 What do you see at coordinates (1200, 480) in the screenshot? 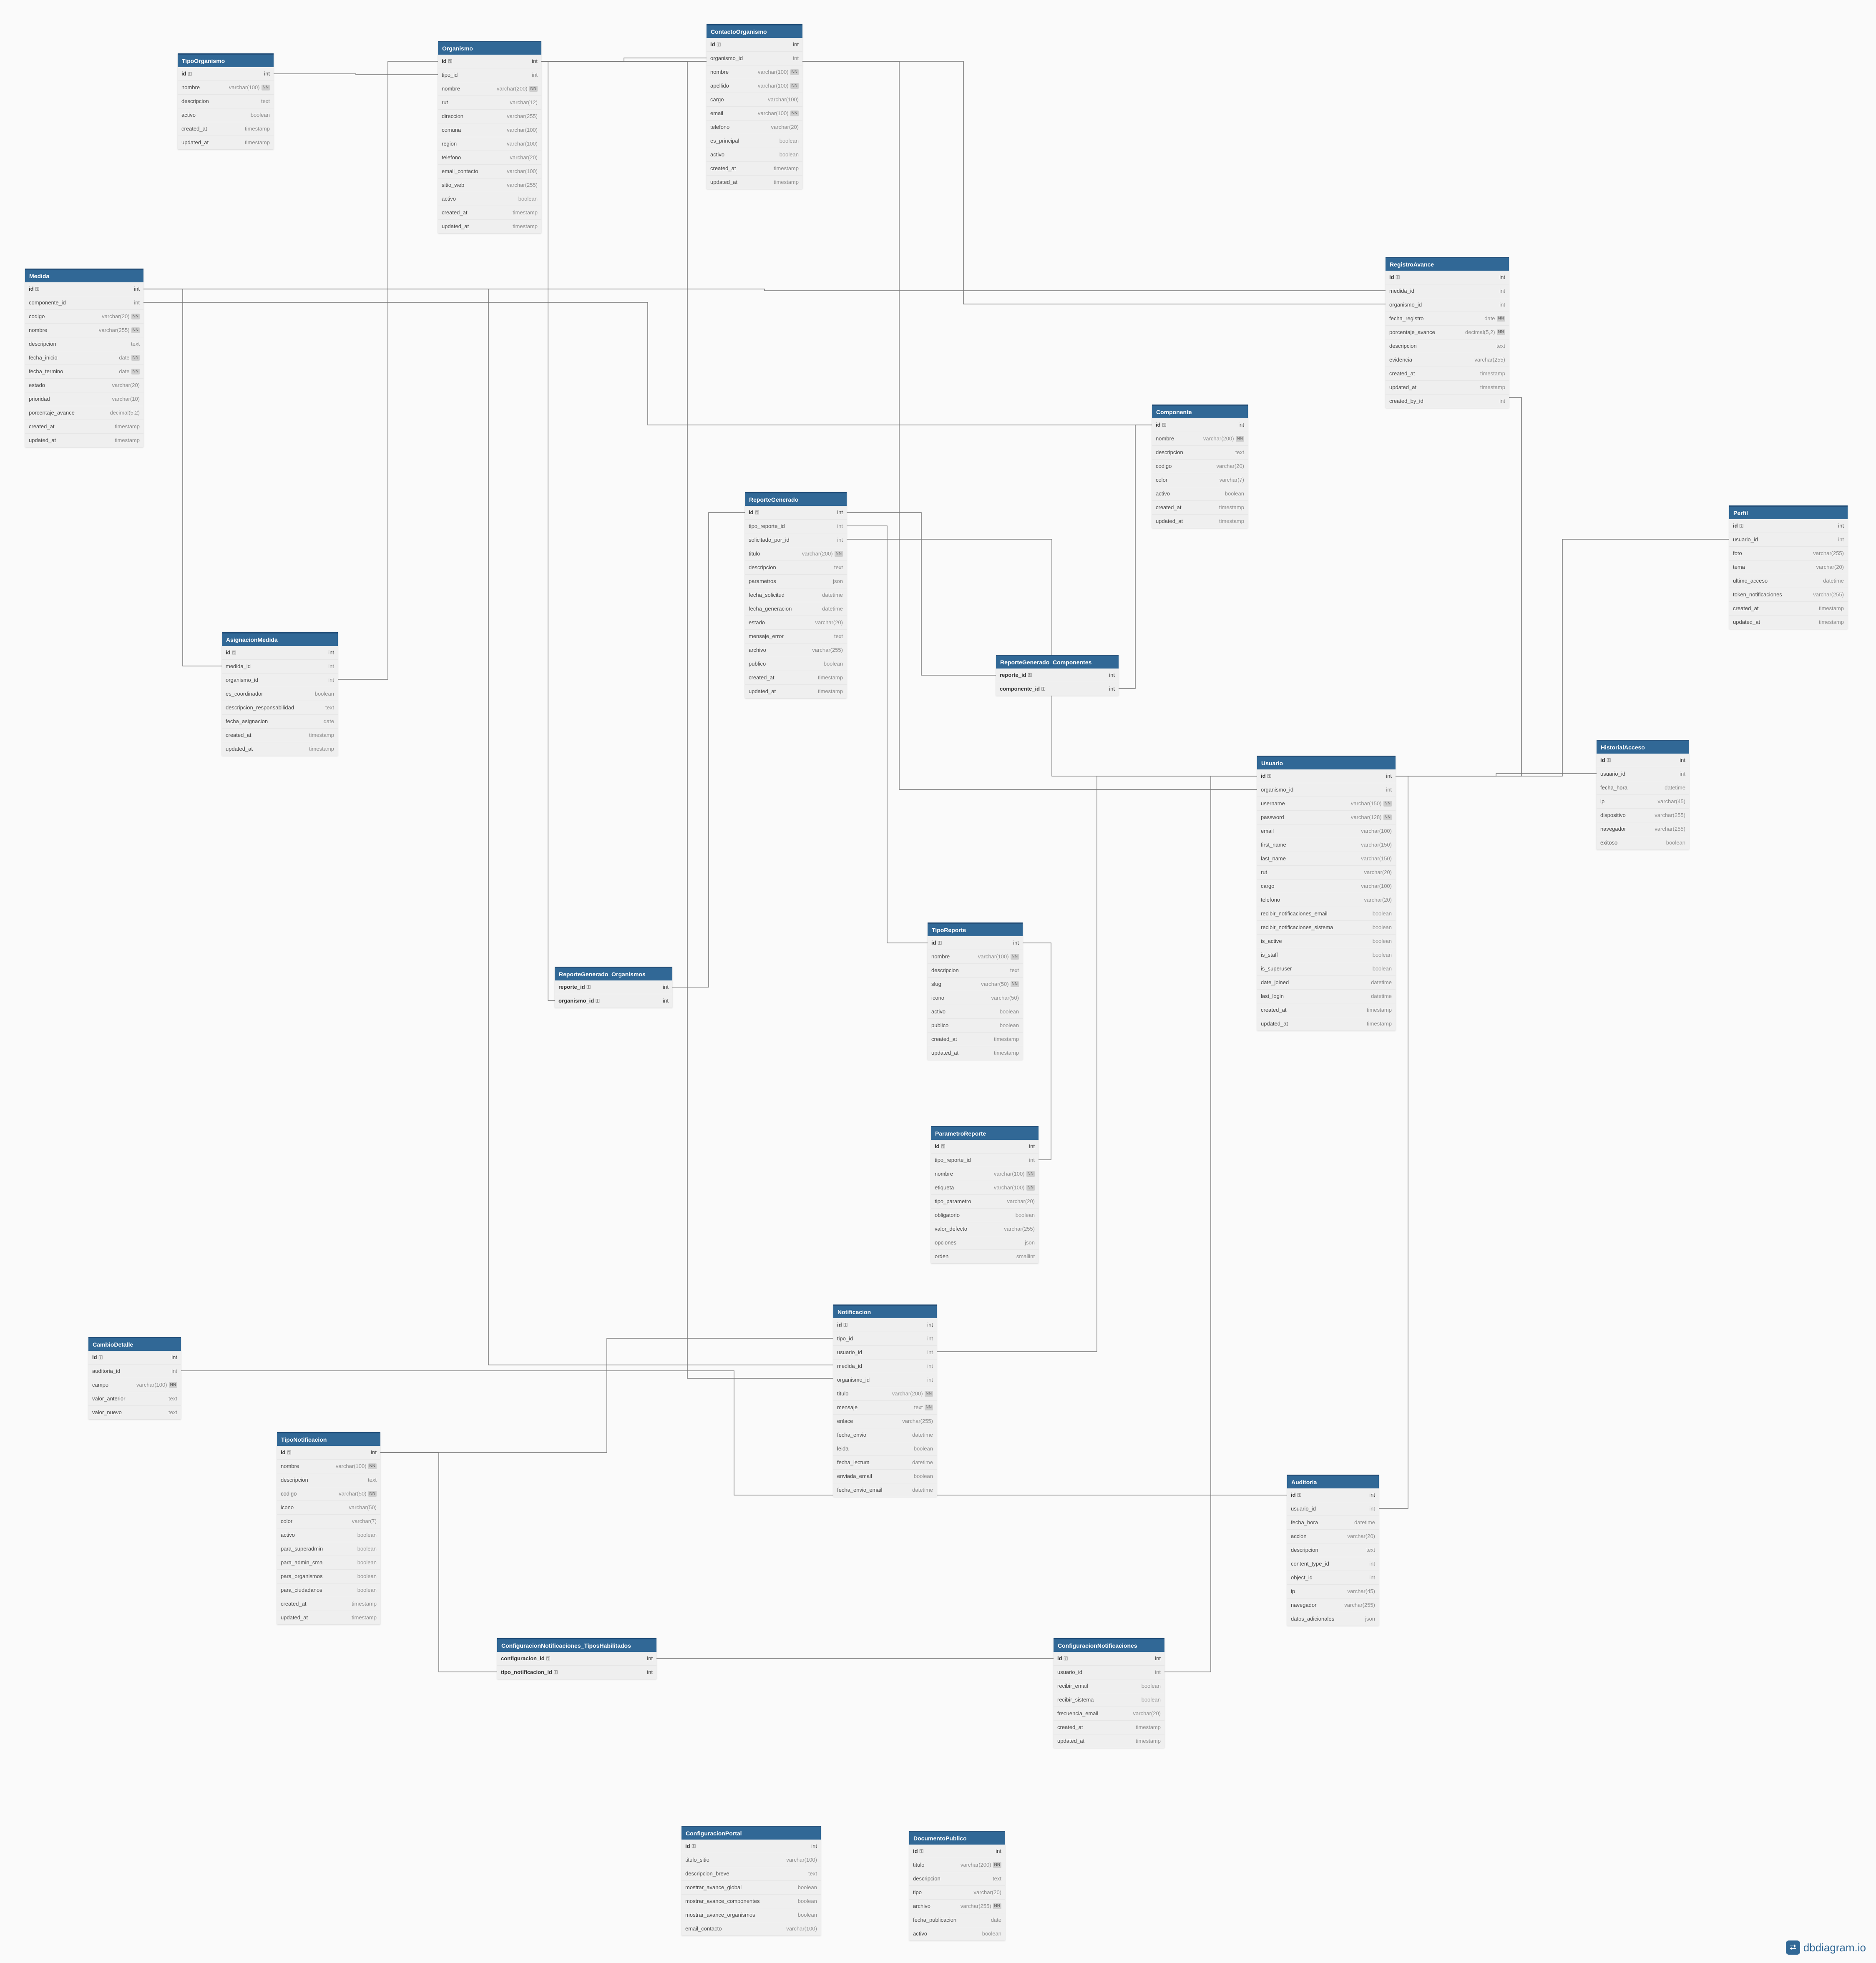
I see `field-row: color varchar(7)` at bounding box center [1200, 480].